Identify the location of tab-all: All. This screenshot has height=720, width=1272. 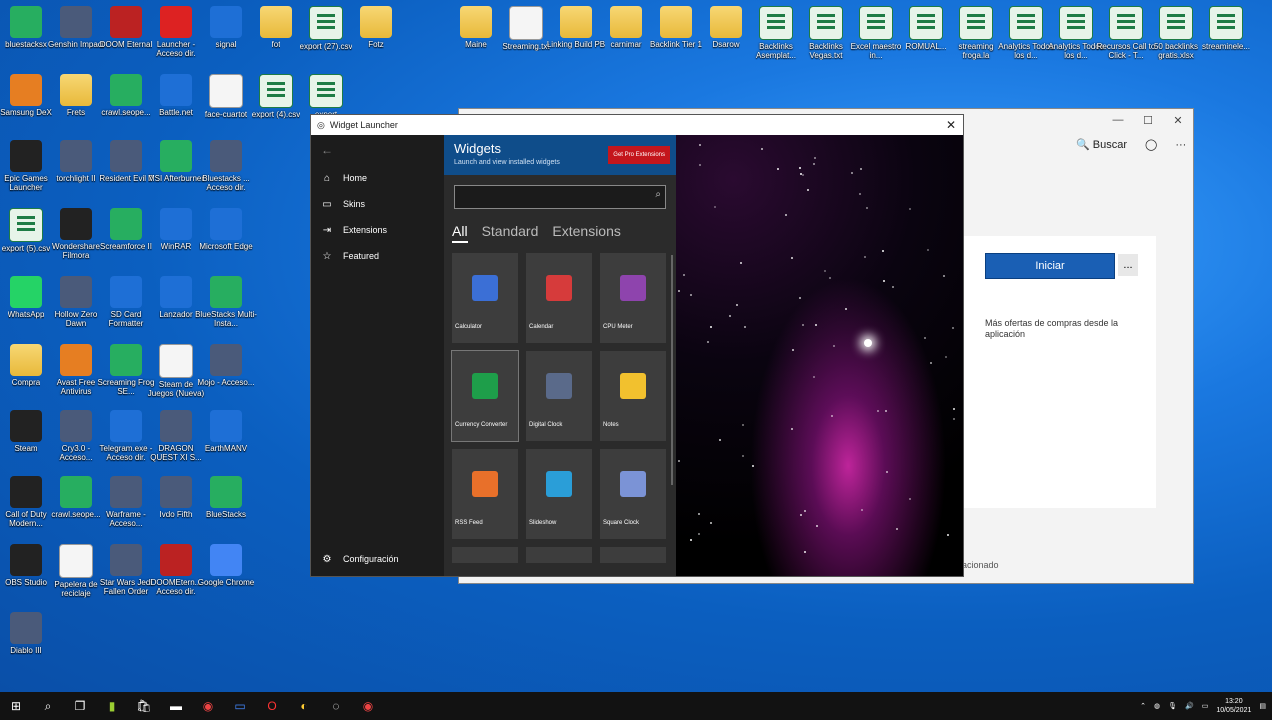
(460, 233).